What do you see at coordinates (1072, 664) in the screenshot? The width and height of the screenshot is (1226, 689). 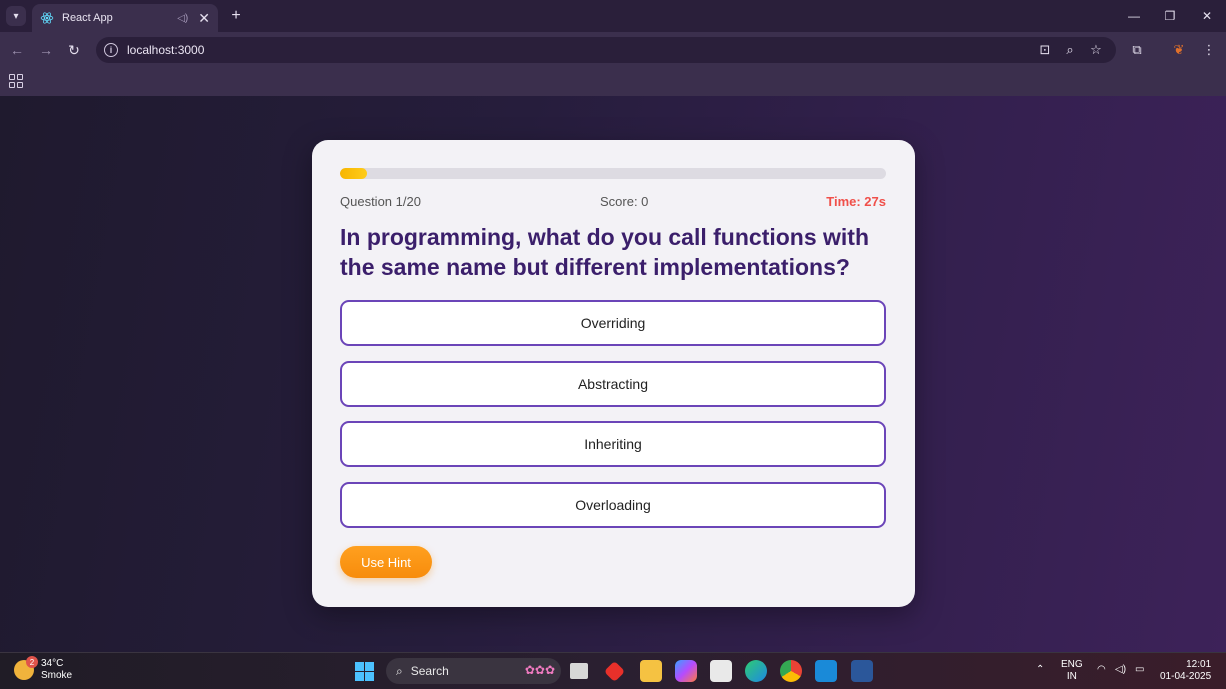 I see `language-code: ENG` at bounding box center [1072, 664].